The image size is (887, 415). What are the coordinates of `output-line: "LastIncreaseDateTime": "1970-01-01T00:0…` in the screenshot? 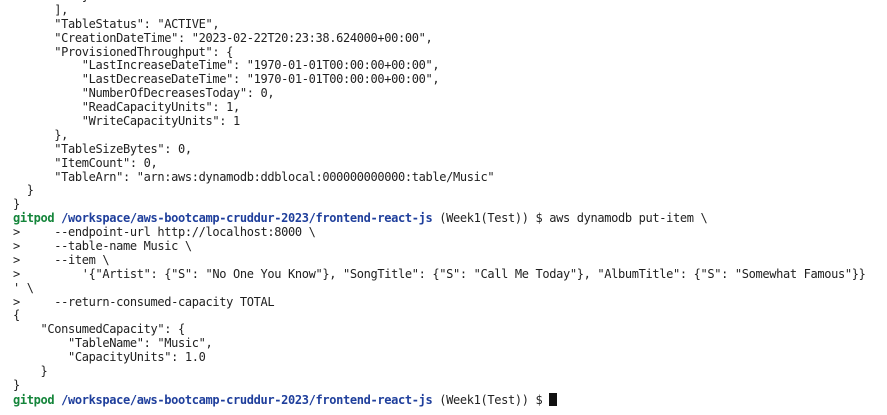 It's located at (226, 65).